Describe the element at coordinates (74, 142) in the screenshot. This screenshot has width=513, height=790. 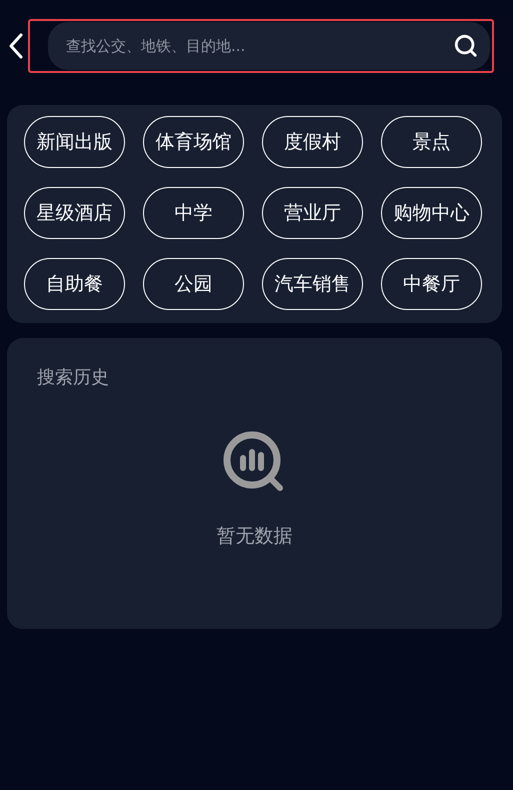
I see `category-tag: 新闻出版` at that location.